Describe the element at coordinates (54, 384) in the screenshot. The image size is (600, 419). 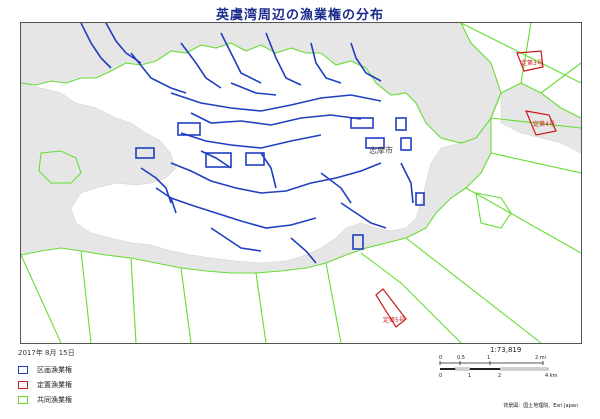
I see `legend-label-fixed-net: 定置漁業権` at that location.